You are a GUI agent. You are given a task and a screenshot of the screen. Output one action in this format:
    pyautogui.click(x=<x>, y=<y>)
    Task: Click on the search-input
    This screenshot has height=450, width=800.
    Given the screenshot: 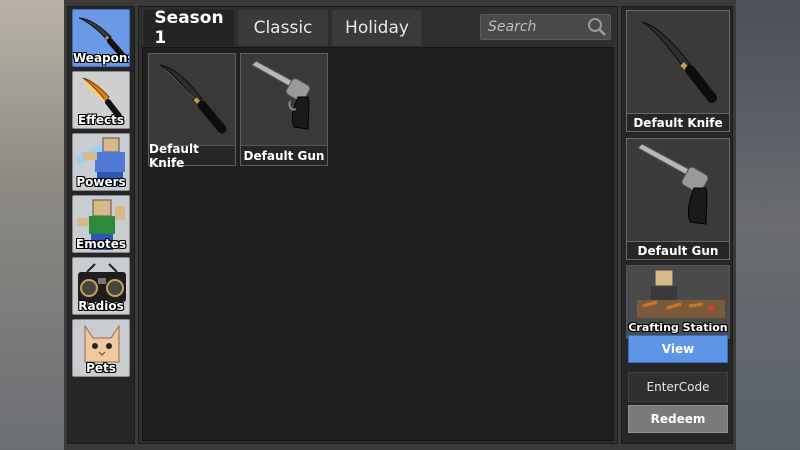 What is the action you would take?
    pyautogui.click(x=532, y=27)
    